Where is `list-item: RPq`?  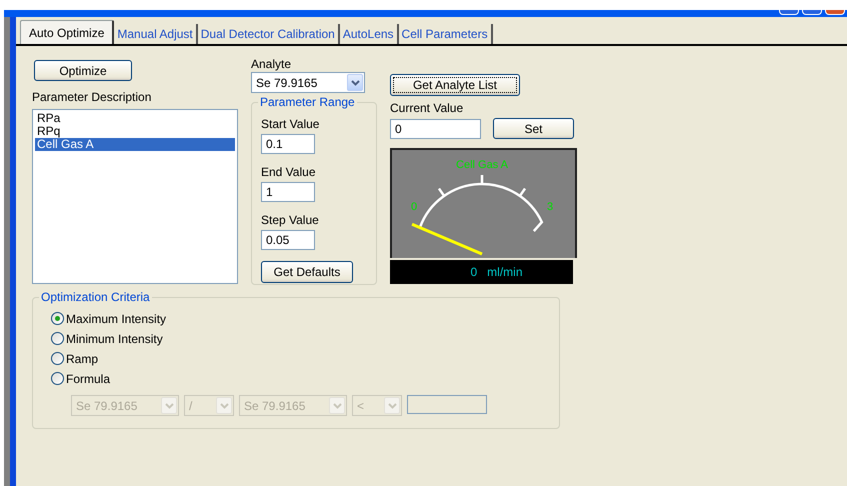
list-item: RPq is located at coordinates (135, 131).